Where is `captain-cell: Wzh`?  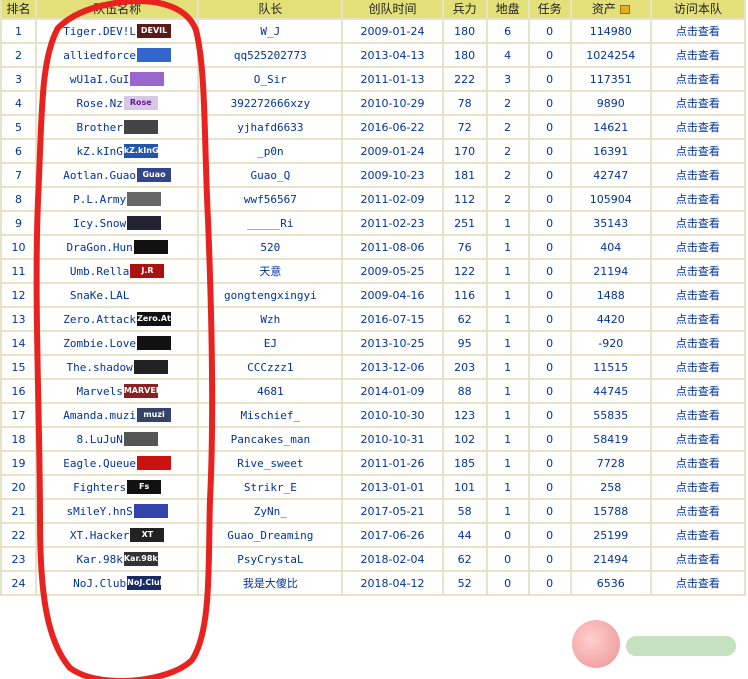 captain-cell: Wzh is located at coordinates (270, 319).